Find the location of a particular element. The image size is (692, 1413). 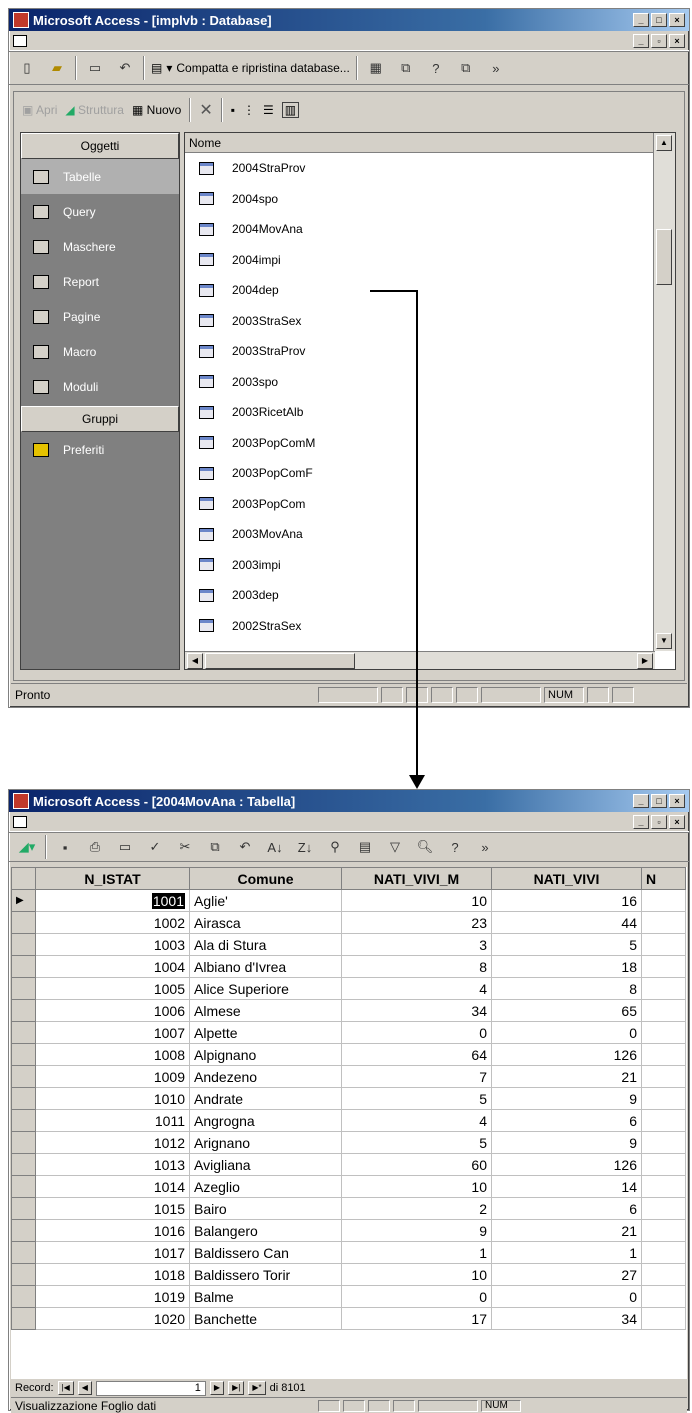

cell-nati-vivi-m: 1 is located at coordinates (416, 1252).